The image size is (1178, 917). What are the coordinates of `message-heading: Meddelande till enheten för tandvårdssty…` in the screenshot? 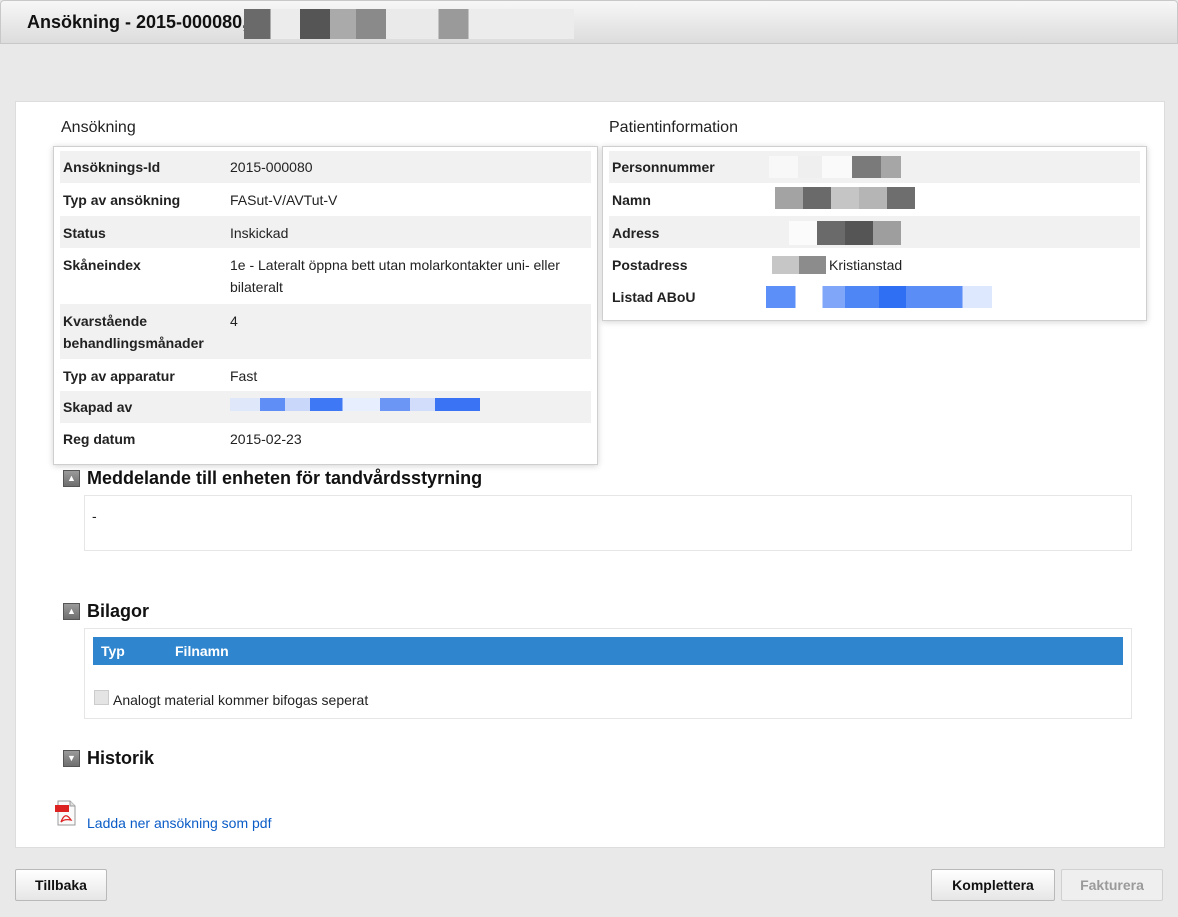 It's located at (285, 478).